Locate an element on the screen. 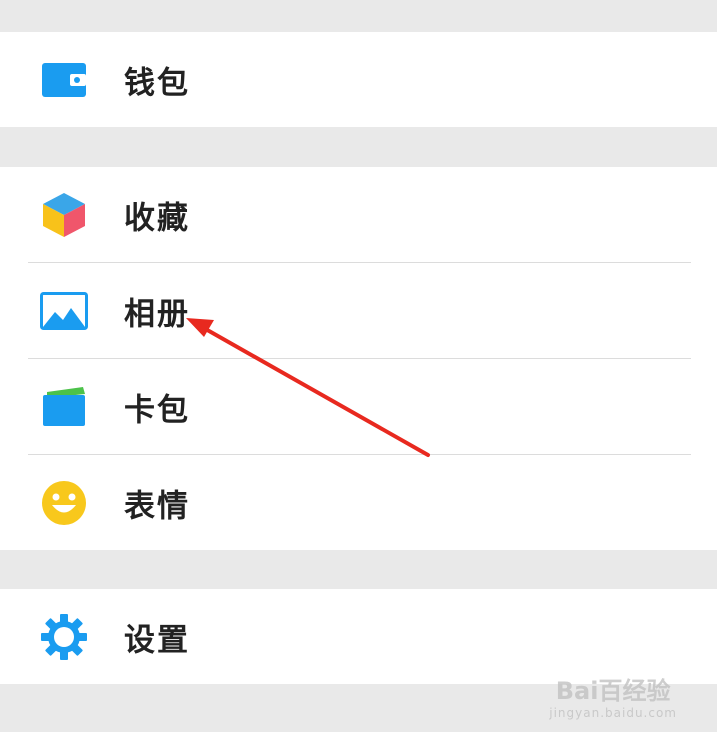  menu-item-favorites: 收藏 is located at coordinates (358, 214).